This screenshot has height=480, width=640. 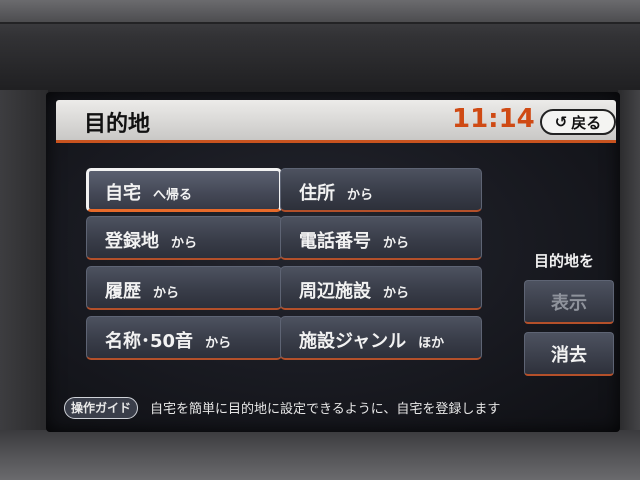 What do you see at coordinates (431, 343) in the screenshot?
I see `menu-item-sub: ほか` at bounding box center [431, 343].